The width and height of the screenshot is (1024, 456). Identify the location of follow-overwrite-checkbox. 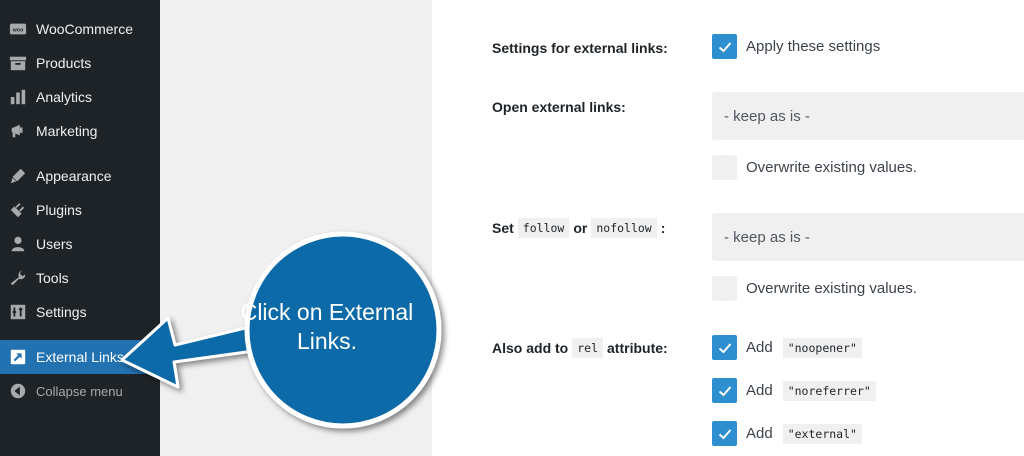
(724, 288).